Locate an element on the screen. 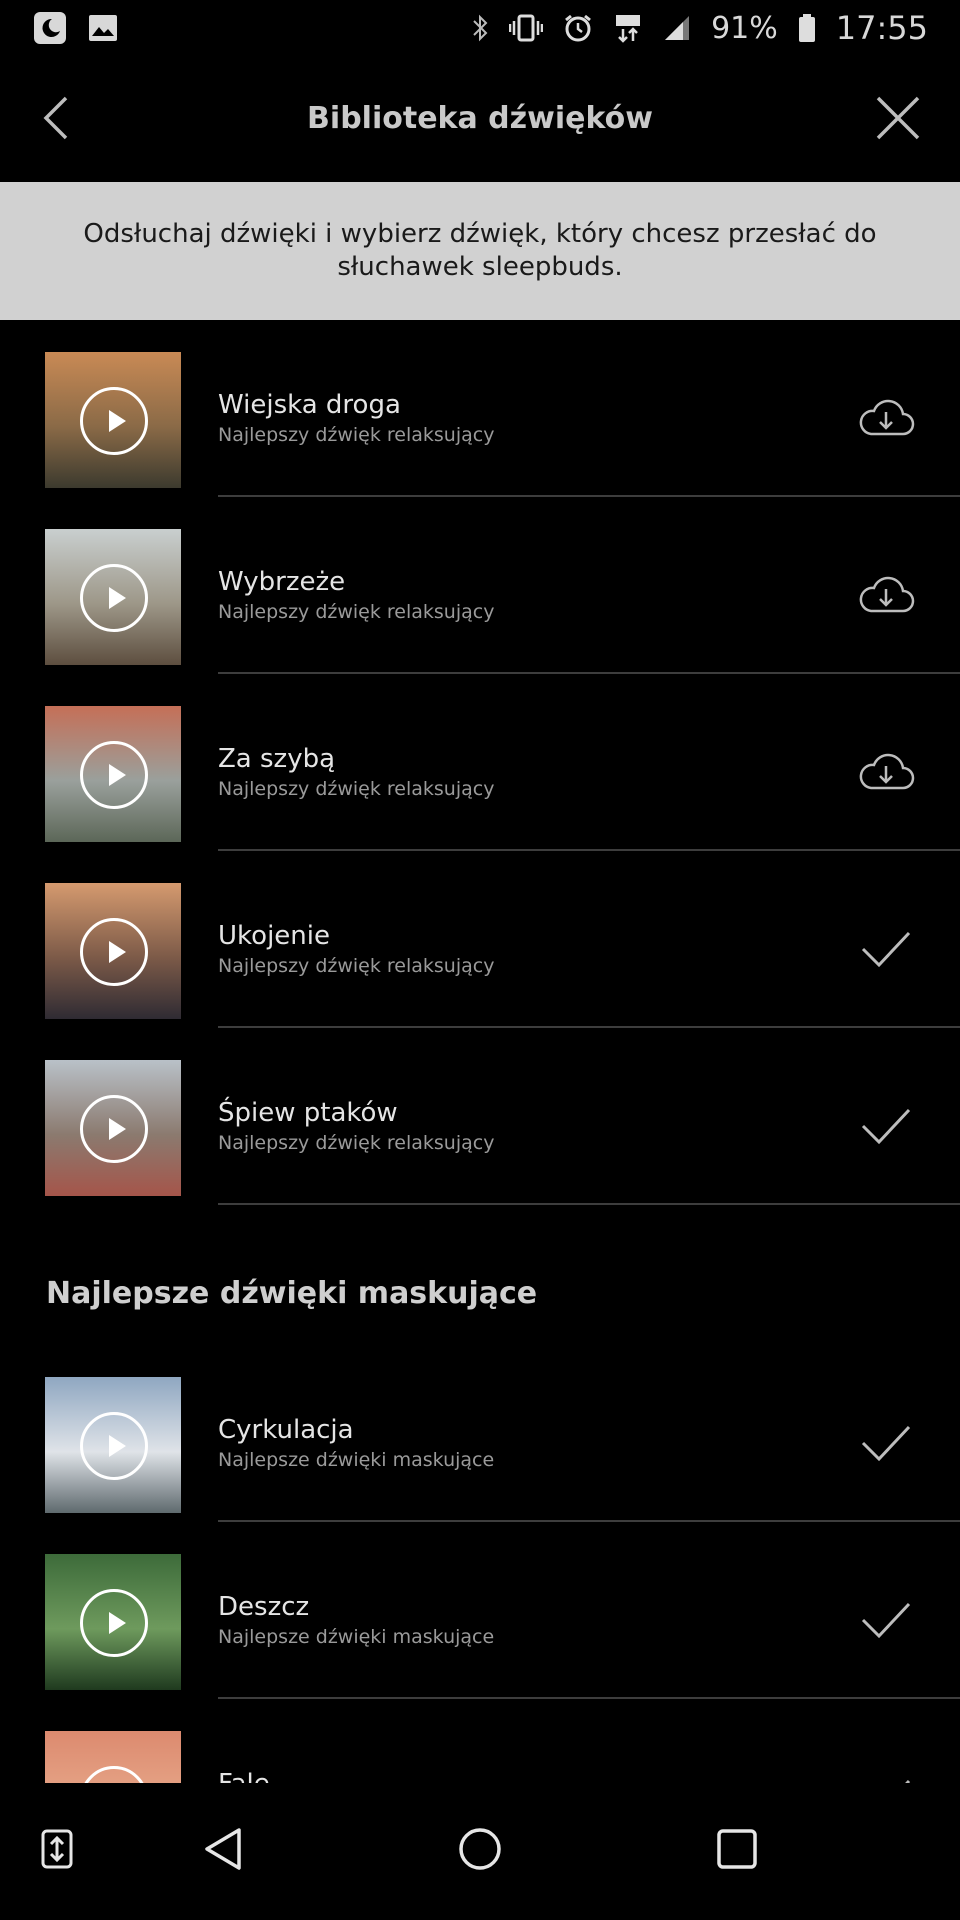  sound-text: Ukojenie Najlepszy dźwięk relaksujący is located at coordinates (356, 950).